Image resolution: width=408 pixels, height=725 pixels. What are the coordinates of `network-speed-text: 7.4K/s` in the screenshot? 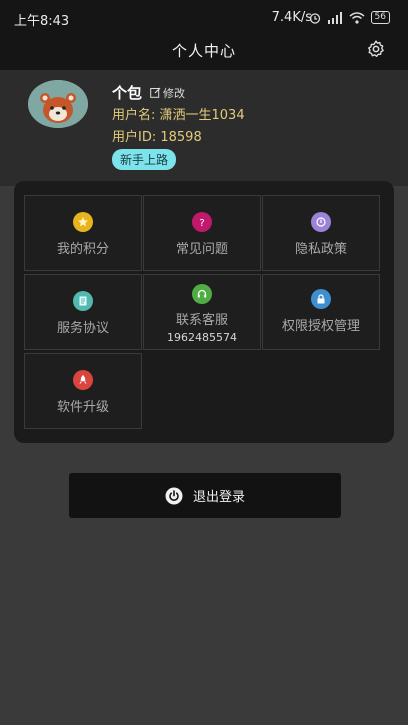 It's located at (291, 17).